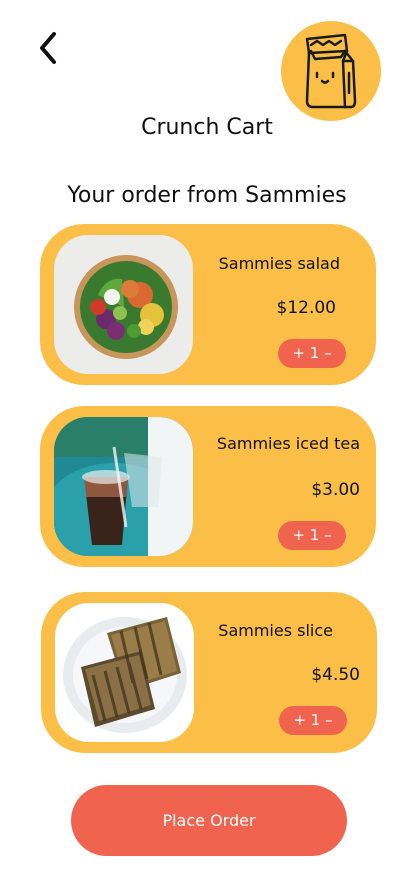 The image size is (414, 896). What do you see at coordinates (207, 195) in the screenshot?
I see `order-heading: Your order from Sammies` at bounding box center [207, 195].